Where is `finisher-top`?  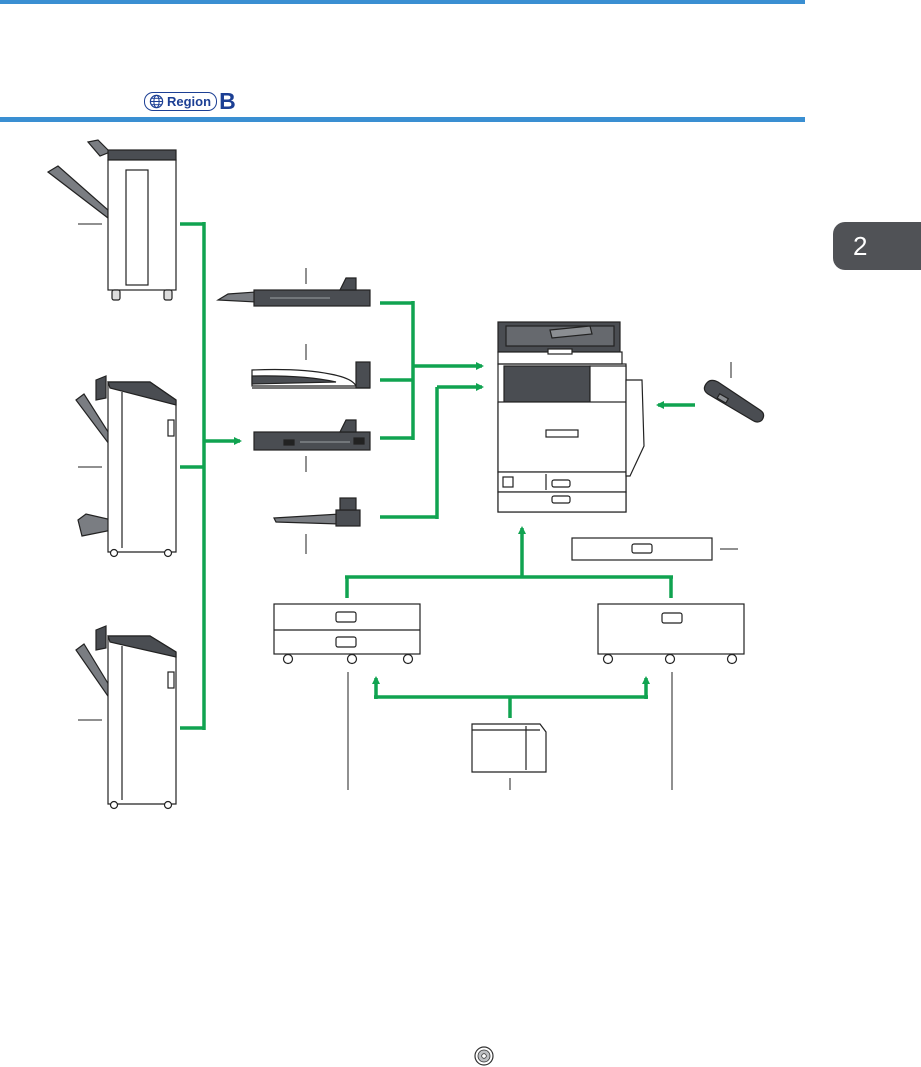
finisher-top is located at coordinates (111, 220).